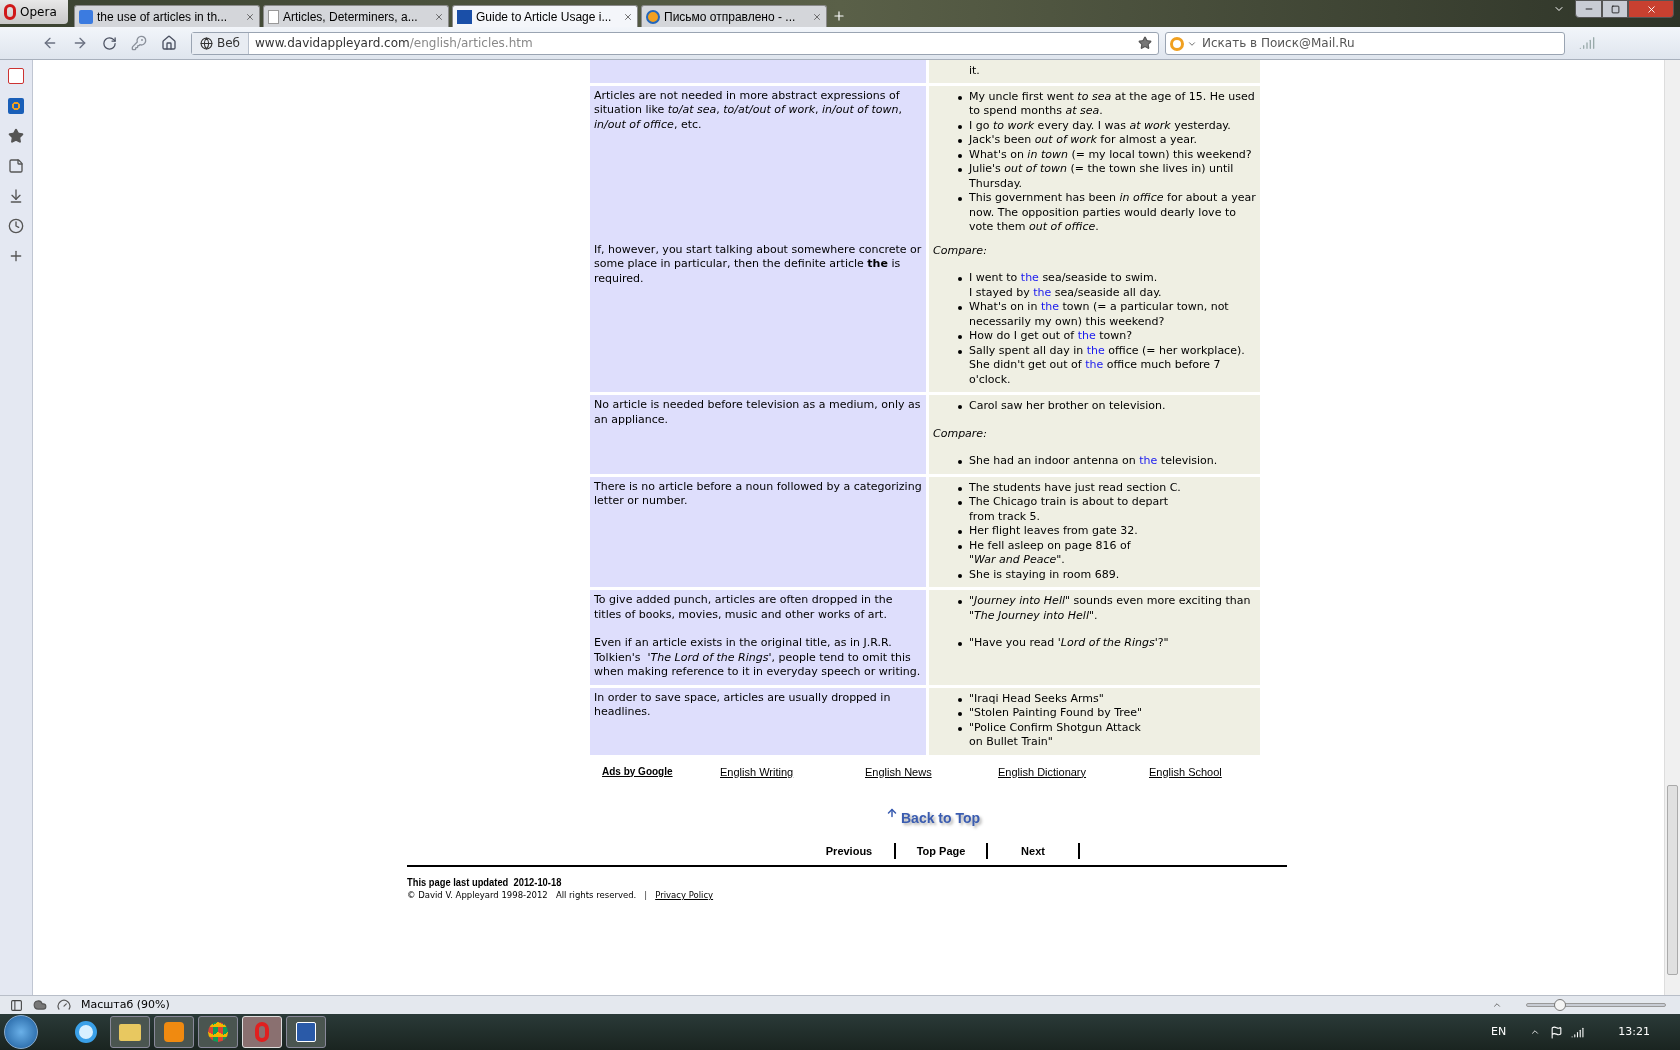 The height and width of the screenshot is (1050, 1680). What do you see at coordinates (661, 771) in the screenshot?
I see `ads-label-link: Ads by Google` at bounding box center [661, 771].